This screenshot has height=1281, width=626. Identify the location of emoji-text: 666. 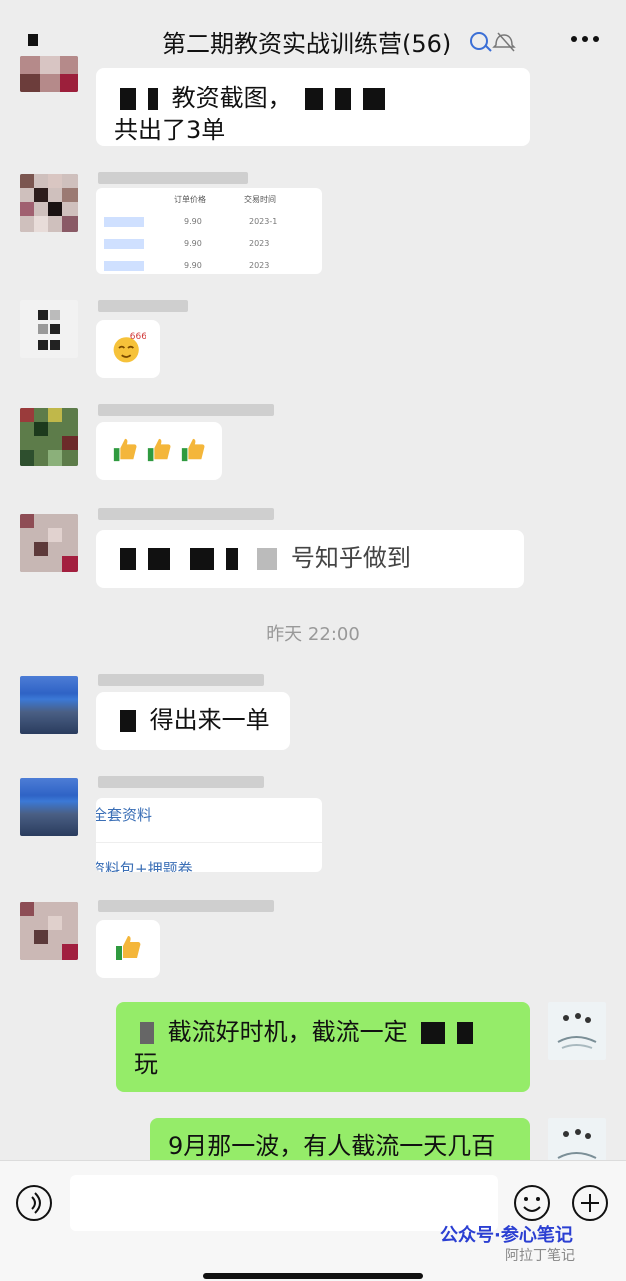
(138, 337).